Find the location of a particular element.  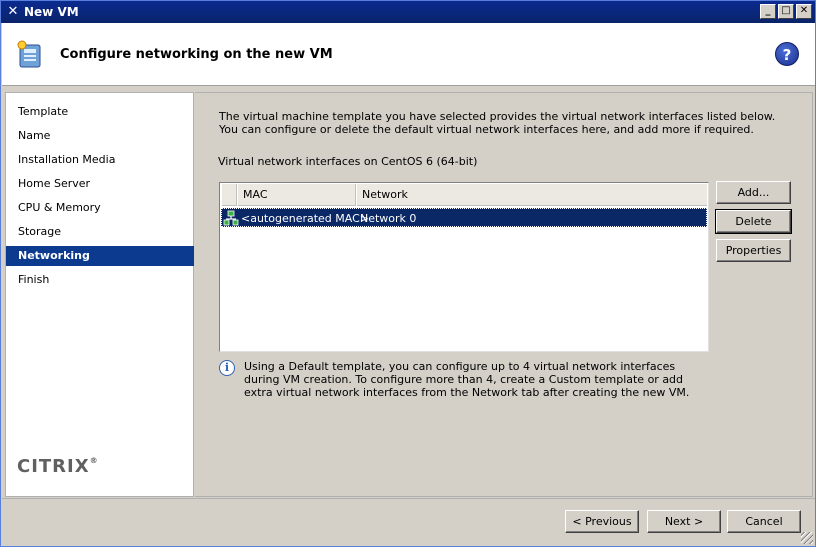

xenserver-x-icon: ✕ is located at coordinates (13, 11).